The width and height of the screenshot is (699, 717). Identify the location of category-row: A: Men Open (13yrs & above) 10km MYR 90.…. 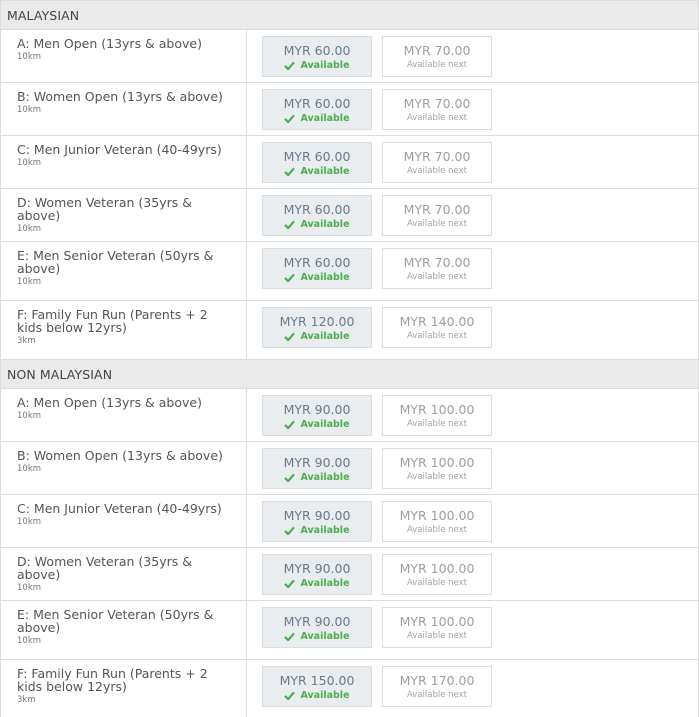
(349, 414).